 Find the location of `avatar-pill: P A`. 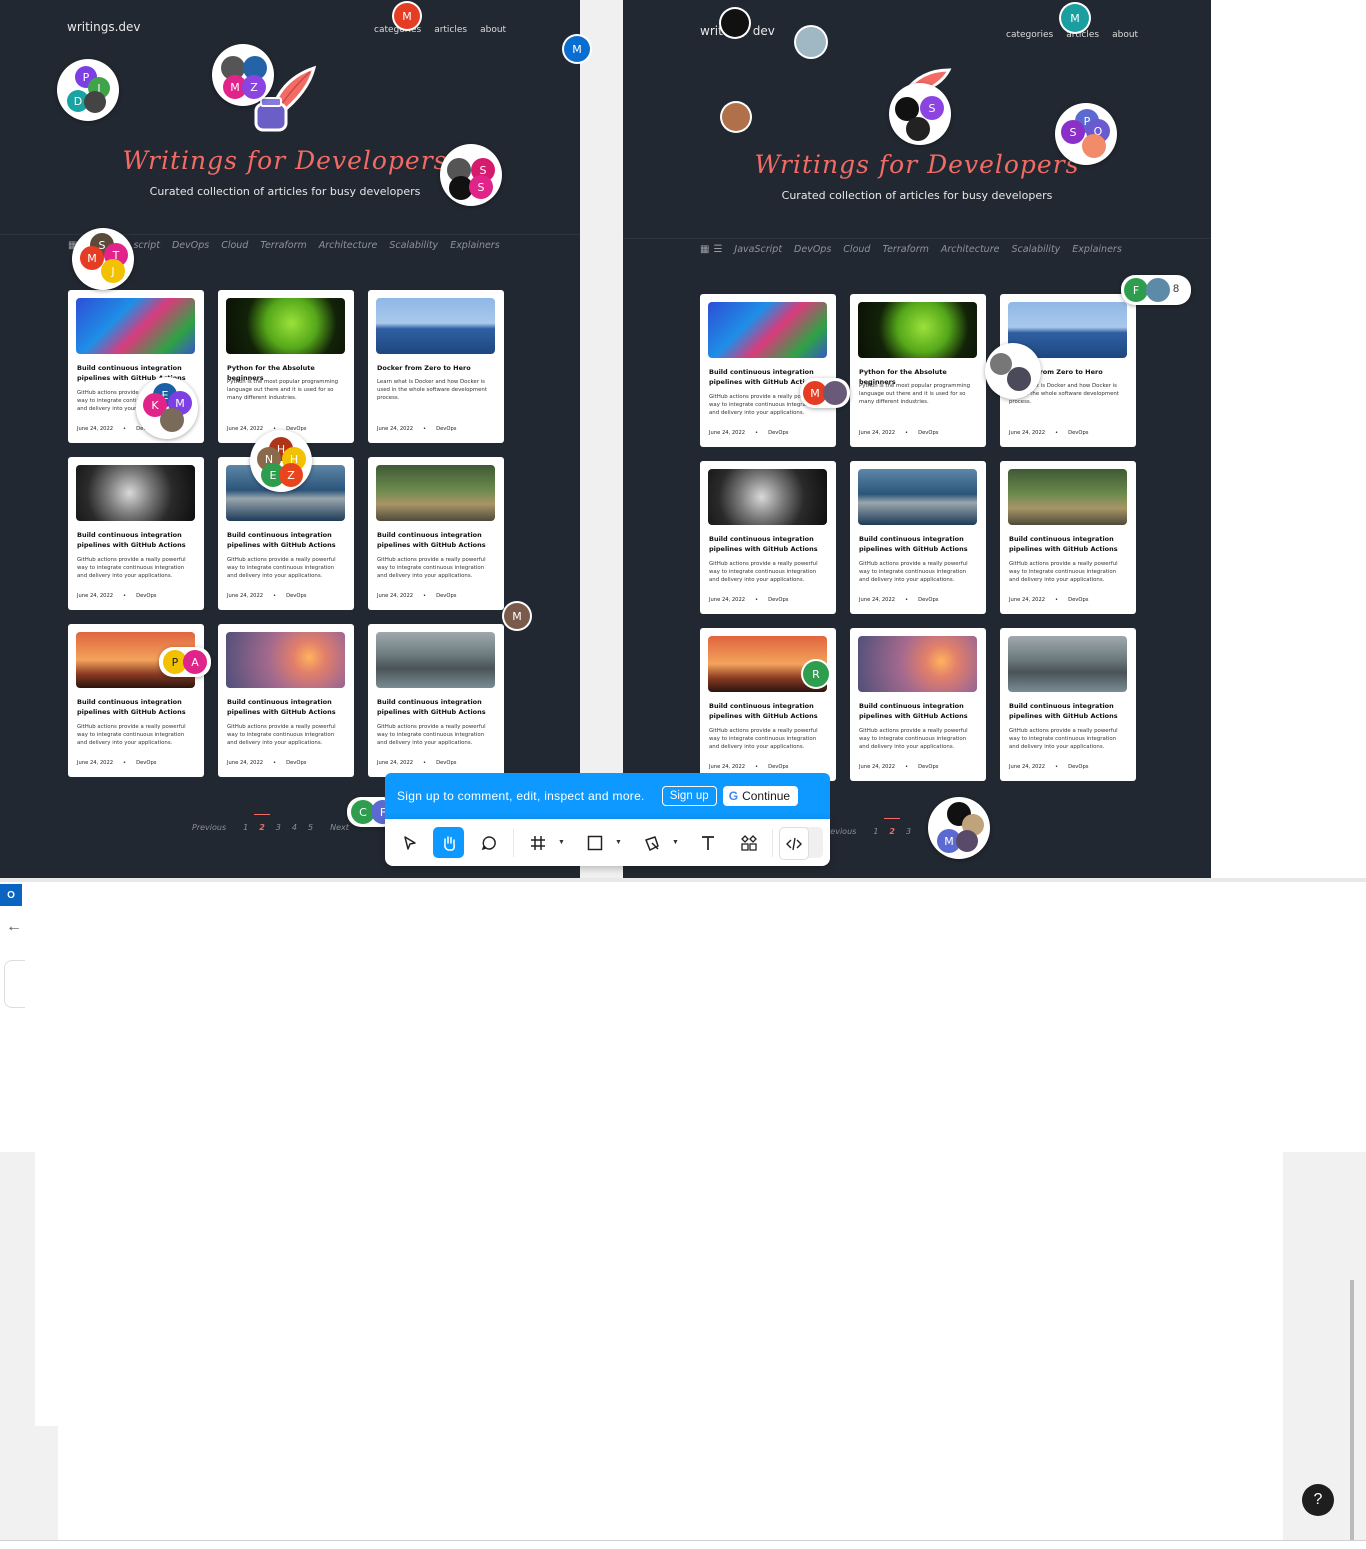

avatar-pill: P A is located at coordinates (185, 662).